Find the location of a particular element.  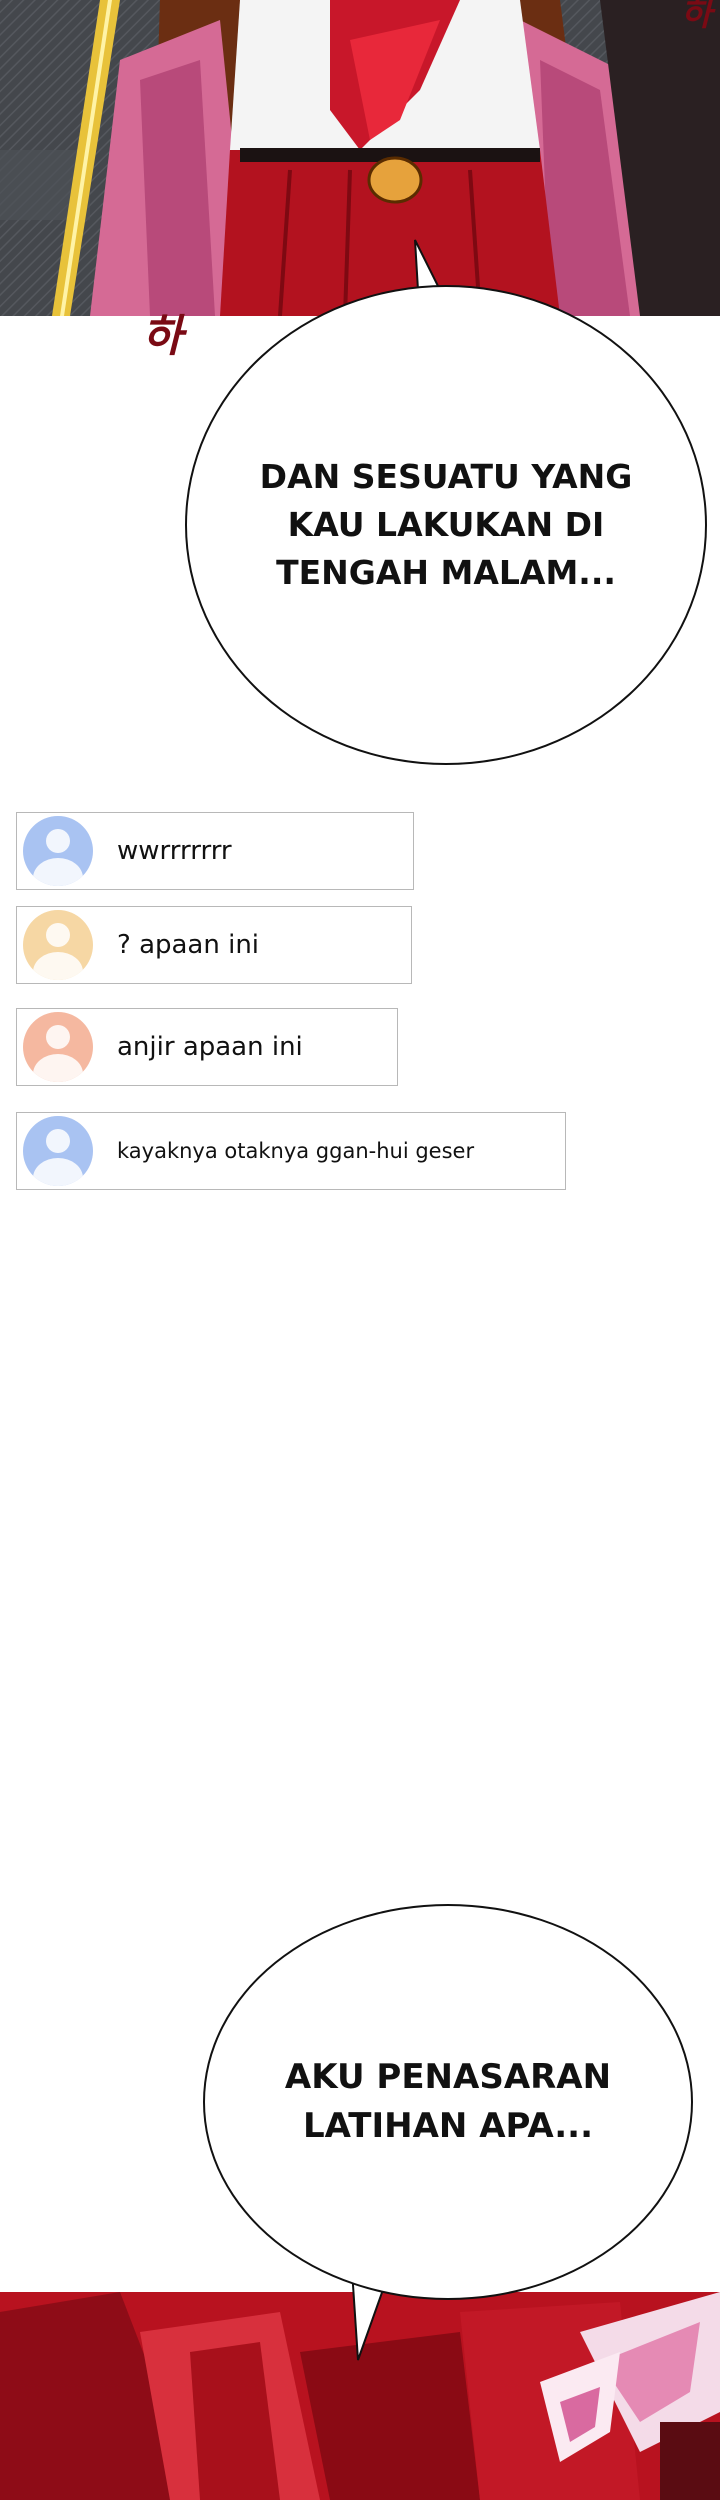

comment-item: wwrrrrrrr is located at coordinates (215, 851).